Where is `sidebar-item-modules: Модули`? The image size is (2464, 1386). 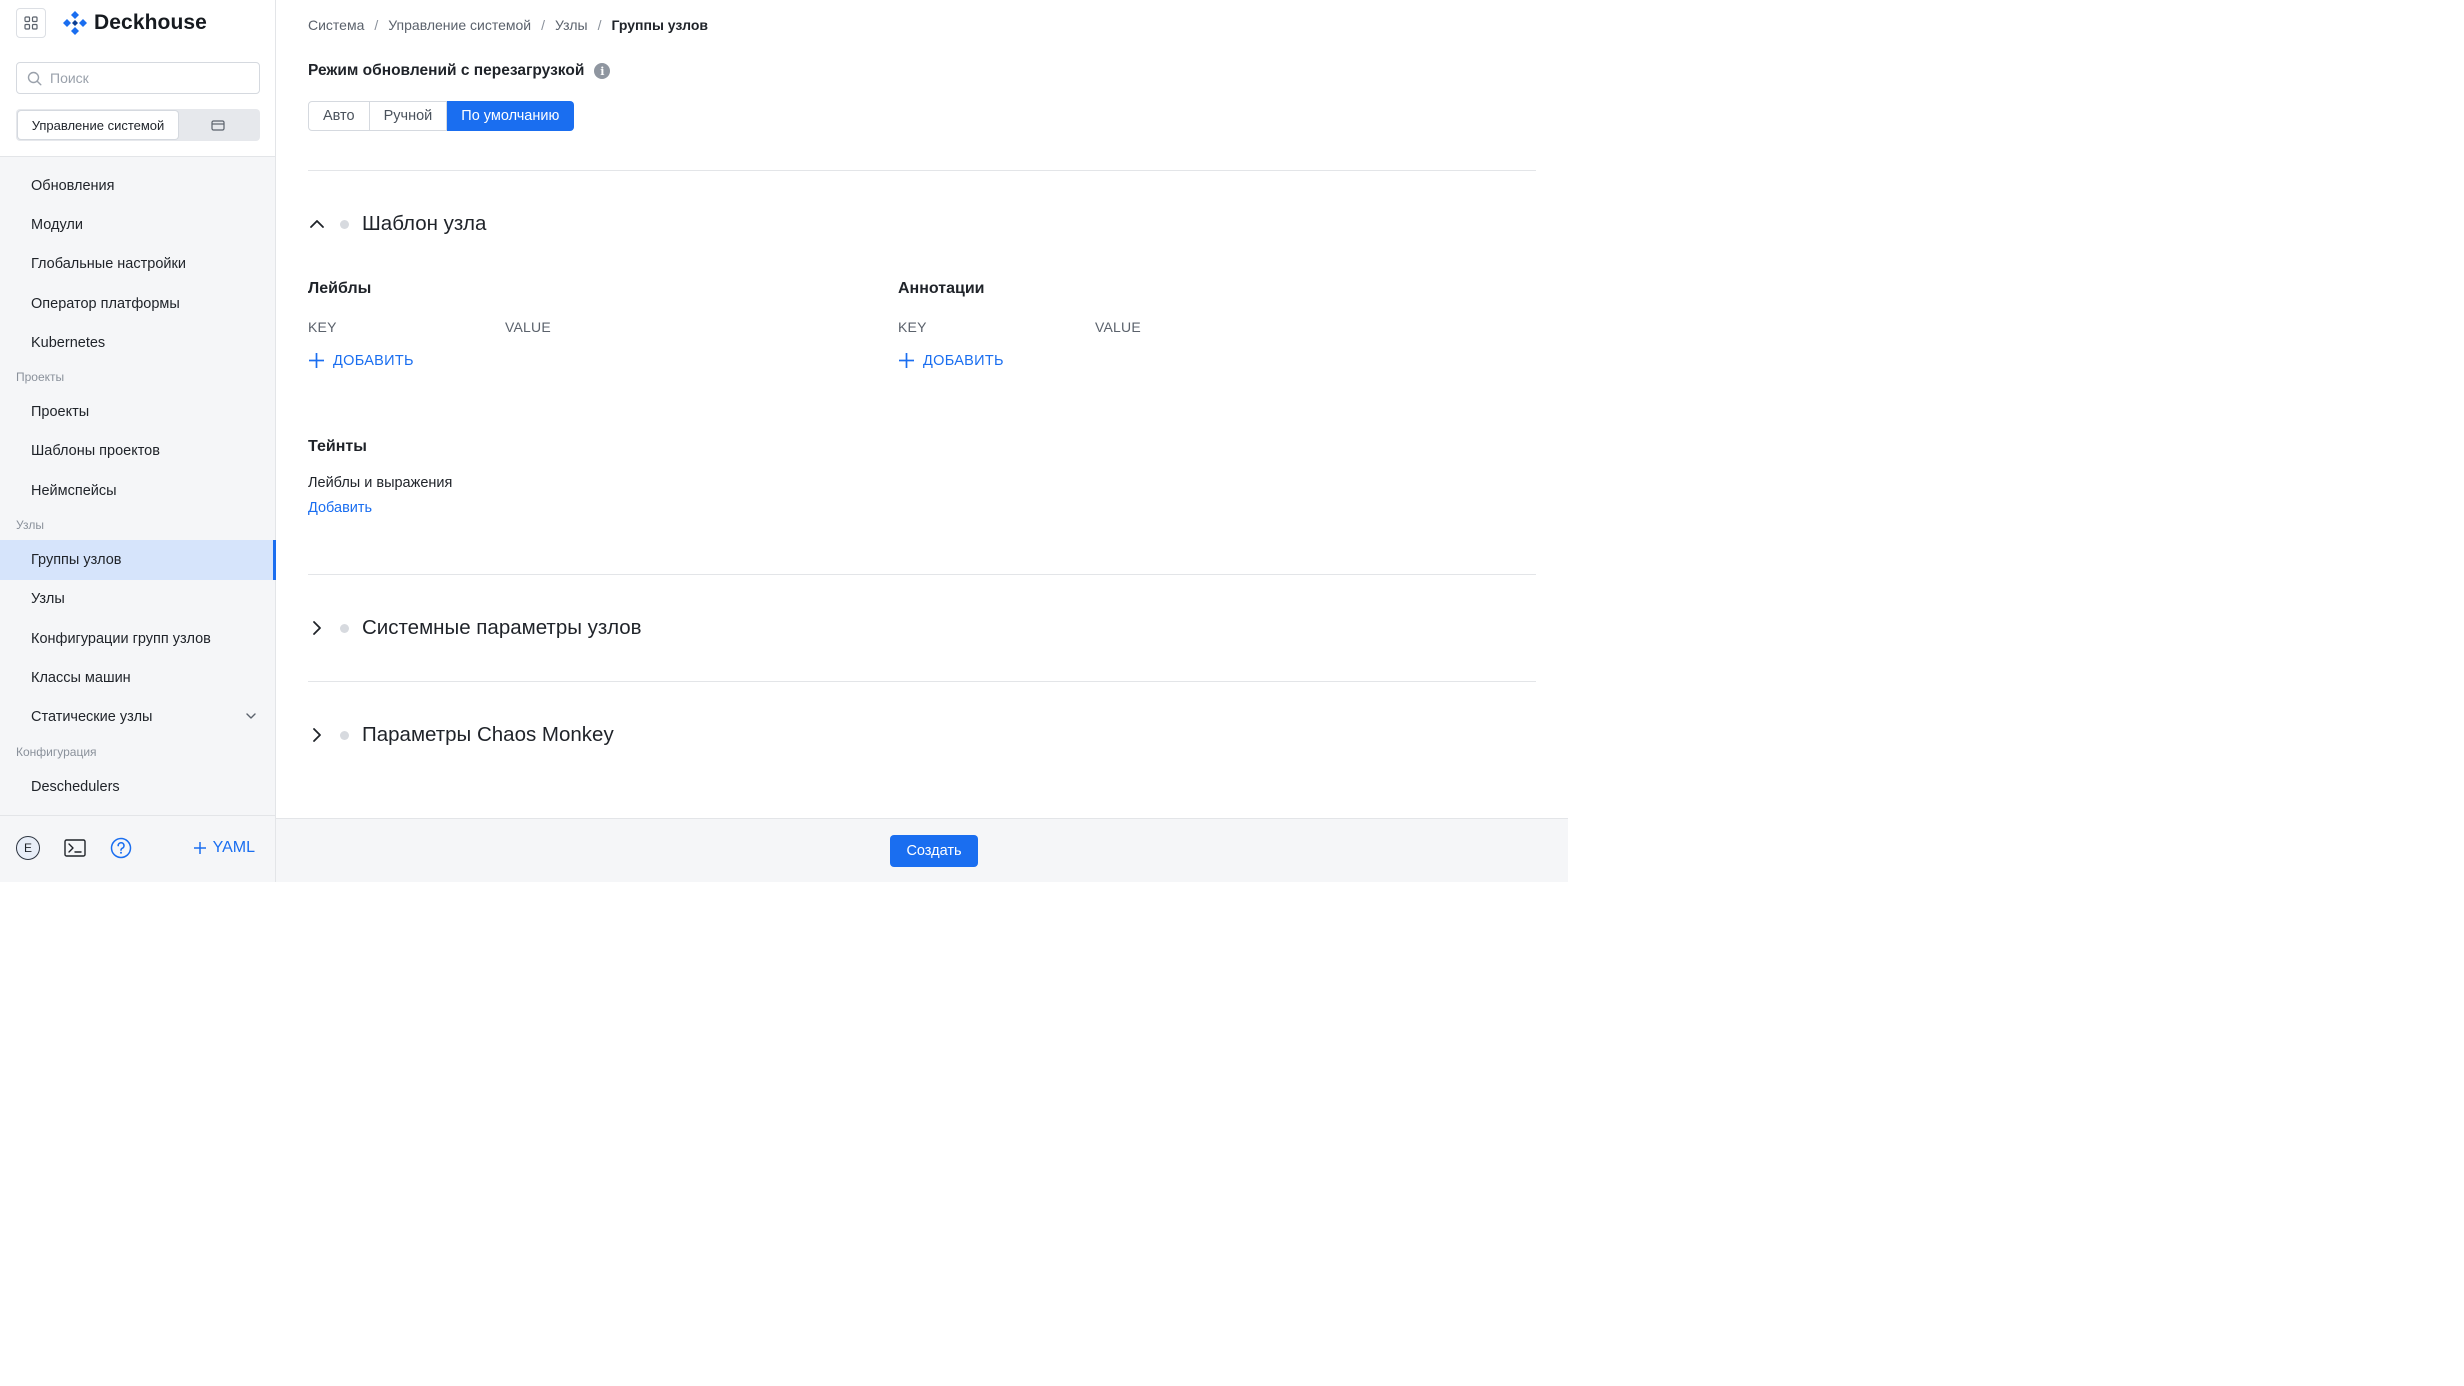 sidebar-item-modules: Модули is located at coordinates (137, 224).